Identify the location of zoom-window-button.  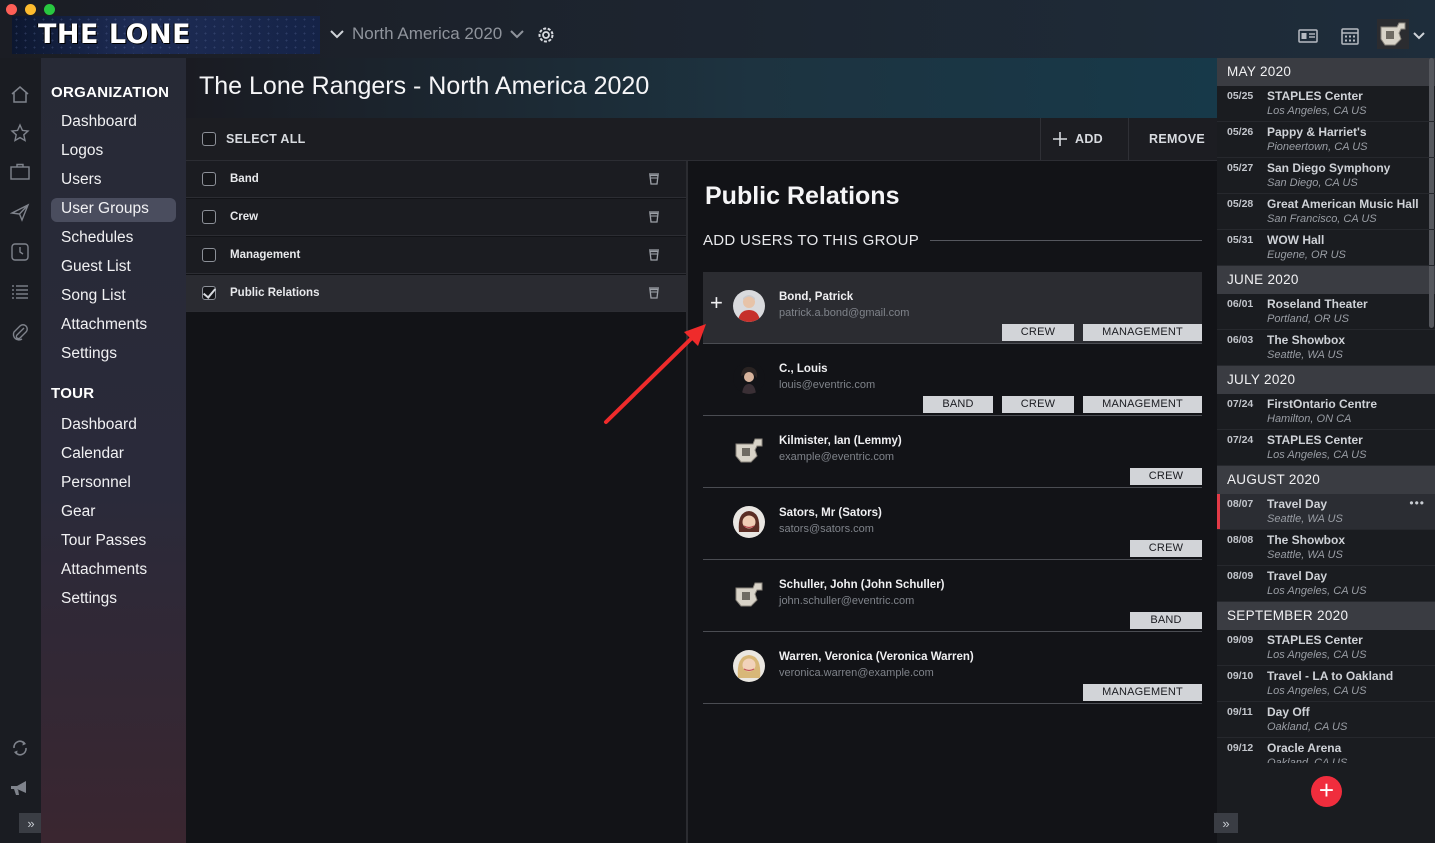
(49, 9).